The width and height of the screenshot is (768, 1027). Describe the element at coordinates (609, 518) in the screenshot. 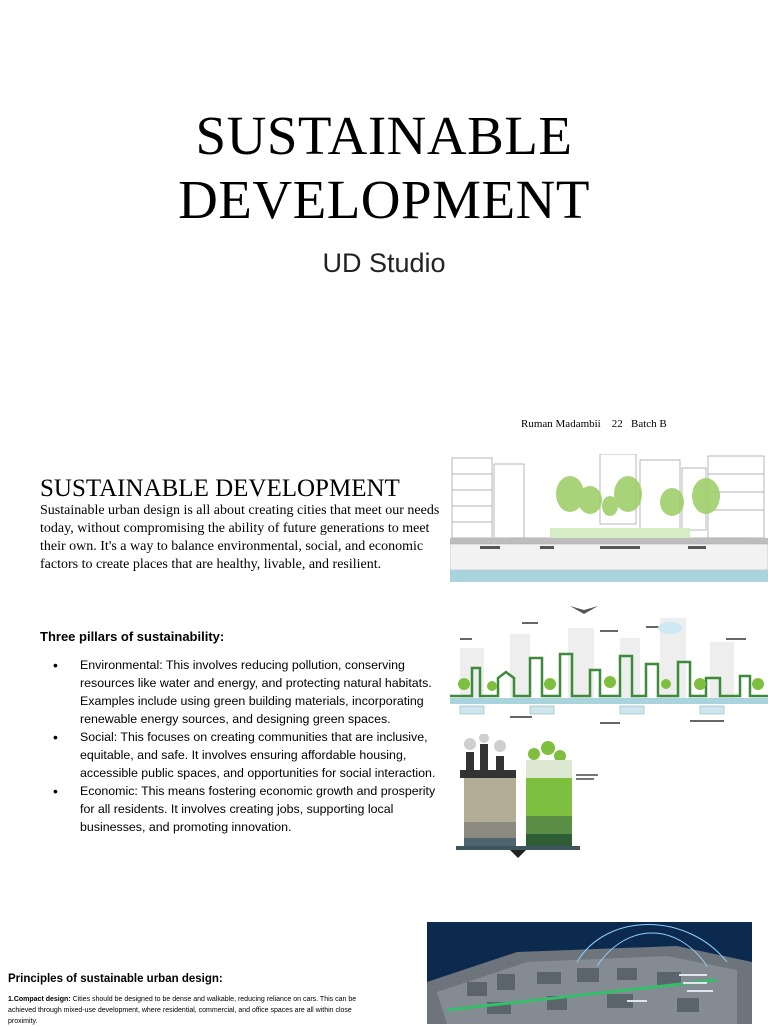

I see `street-section-illustration` at that location.